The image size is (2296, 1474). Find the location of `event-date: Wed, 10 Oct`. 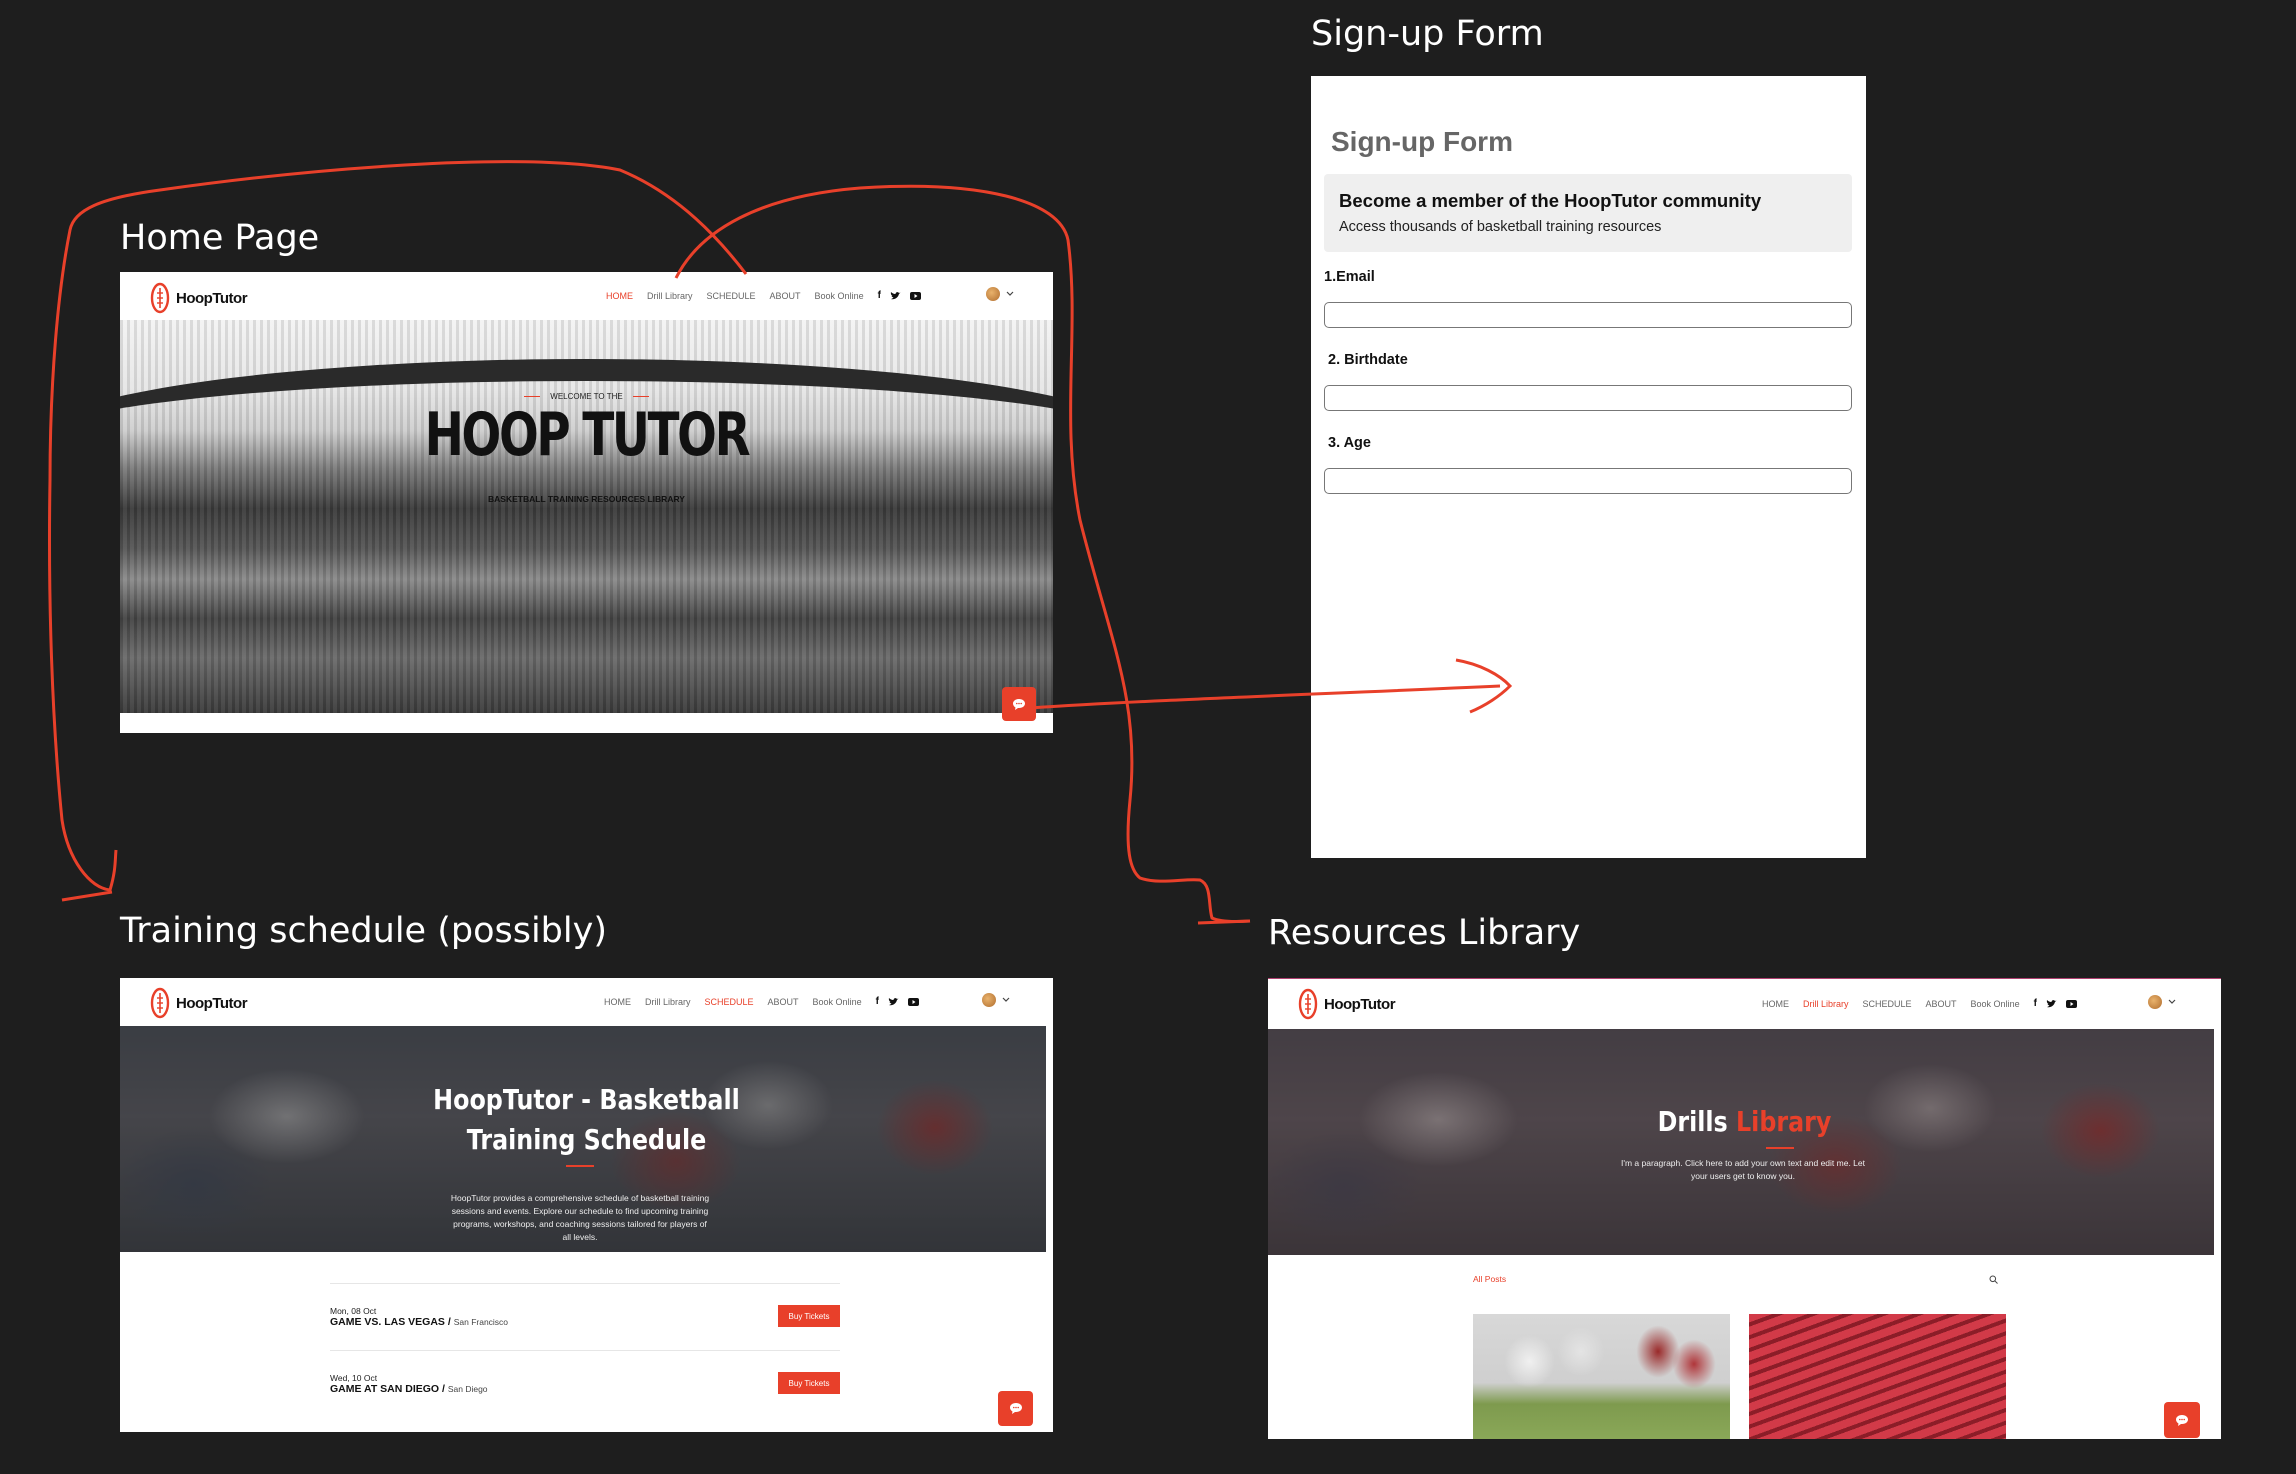

event-date: Wed, 10 Oct is located at coordinates (354, 1378).